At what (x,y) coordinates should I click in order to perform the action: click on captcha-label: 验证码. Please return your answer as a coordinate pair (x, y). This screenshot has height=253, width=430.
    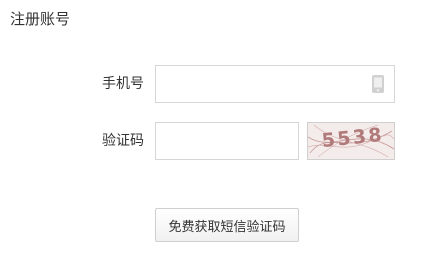
    Looking at the image, I should click on (123, 141).